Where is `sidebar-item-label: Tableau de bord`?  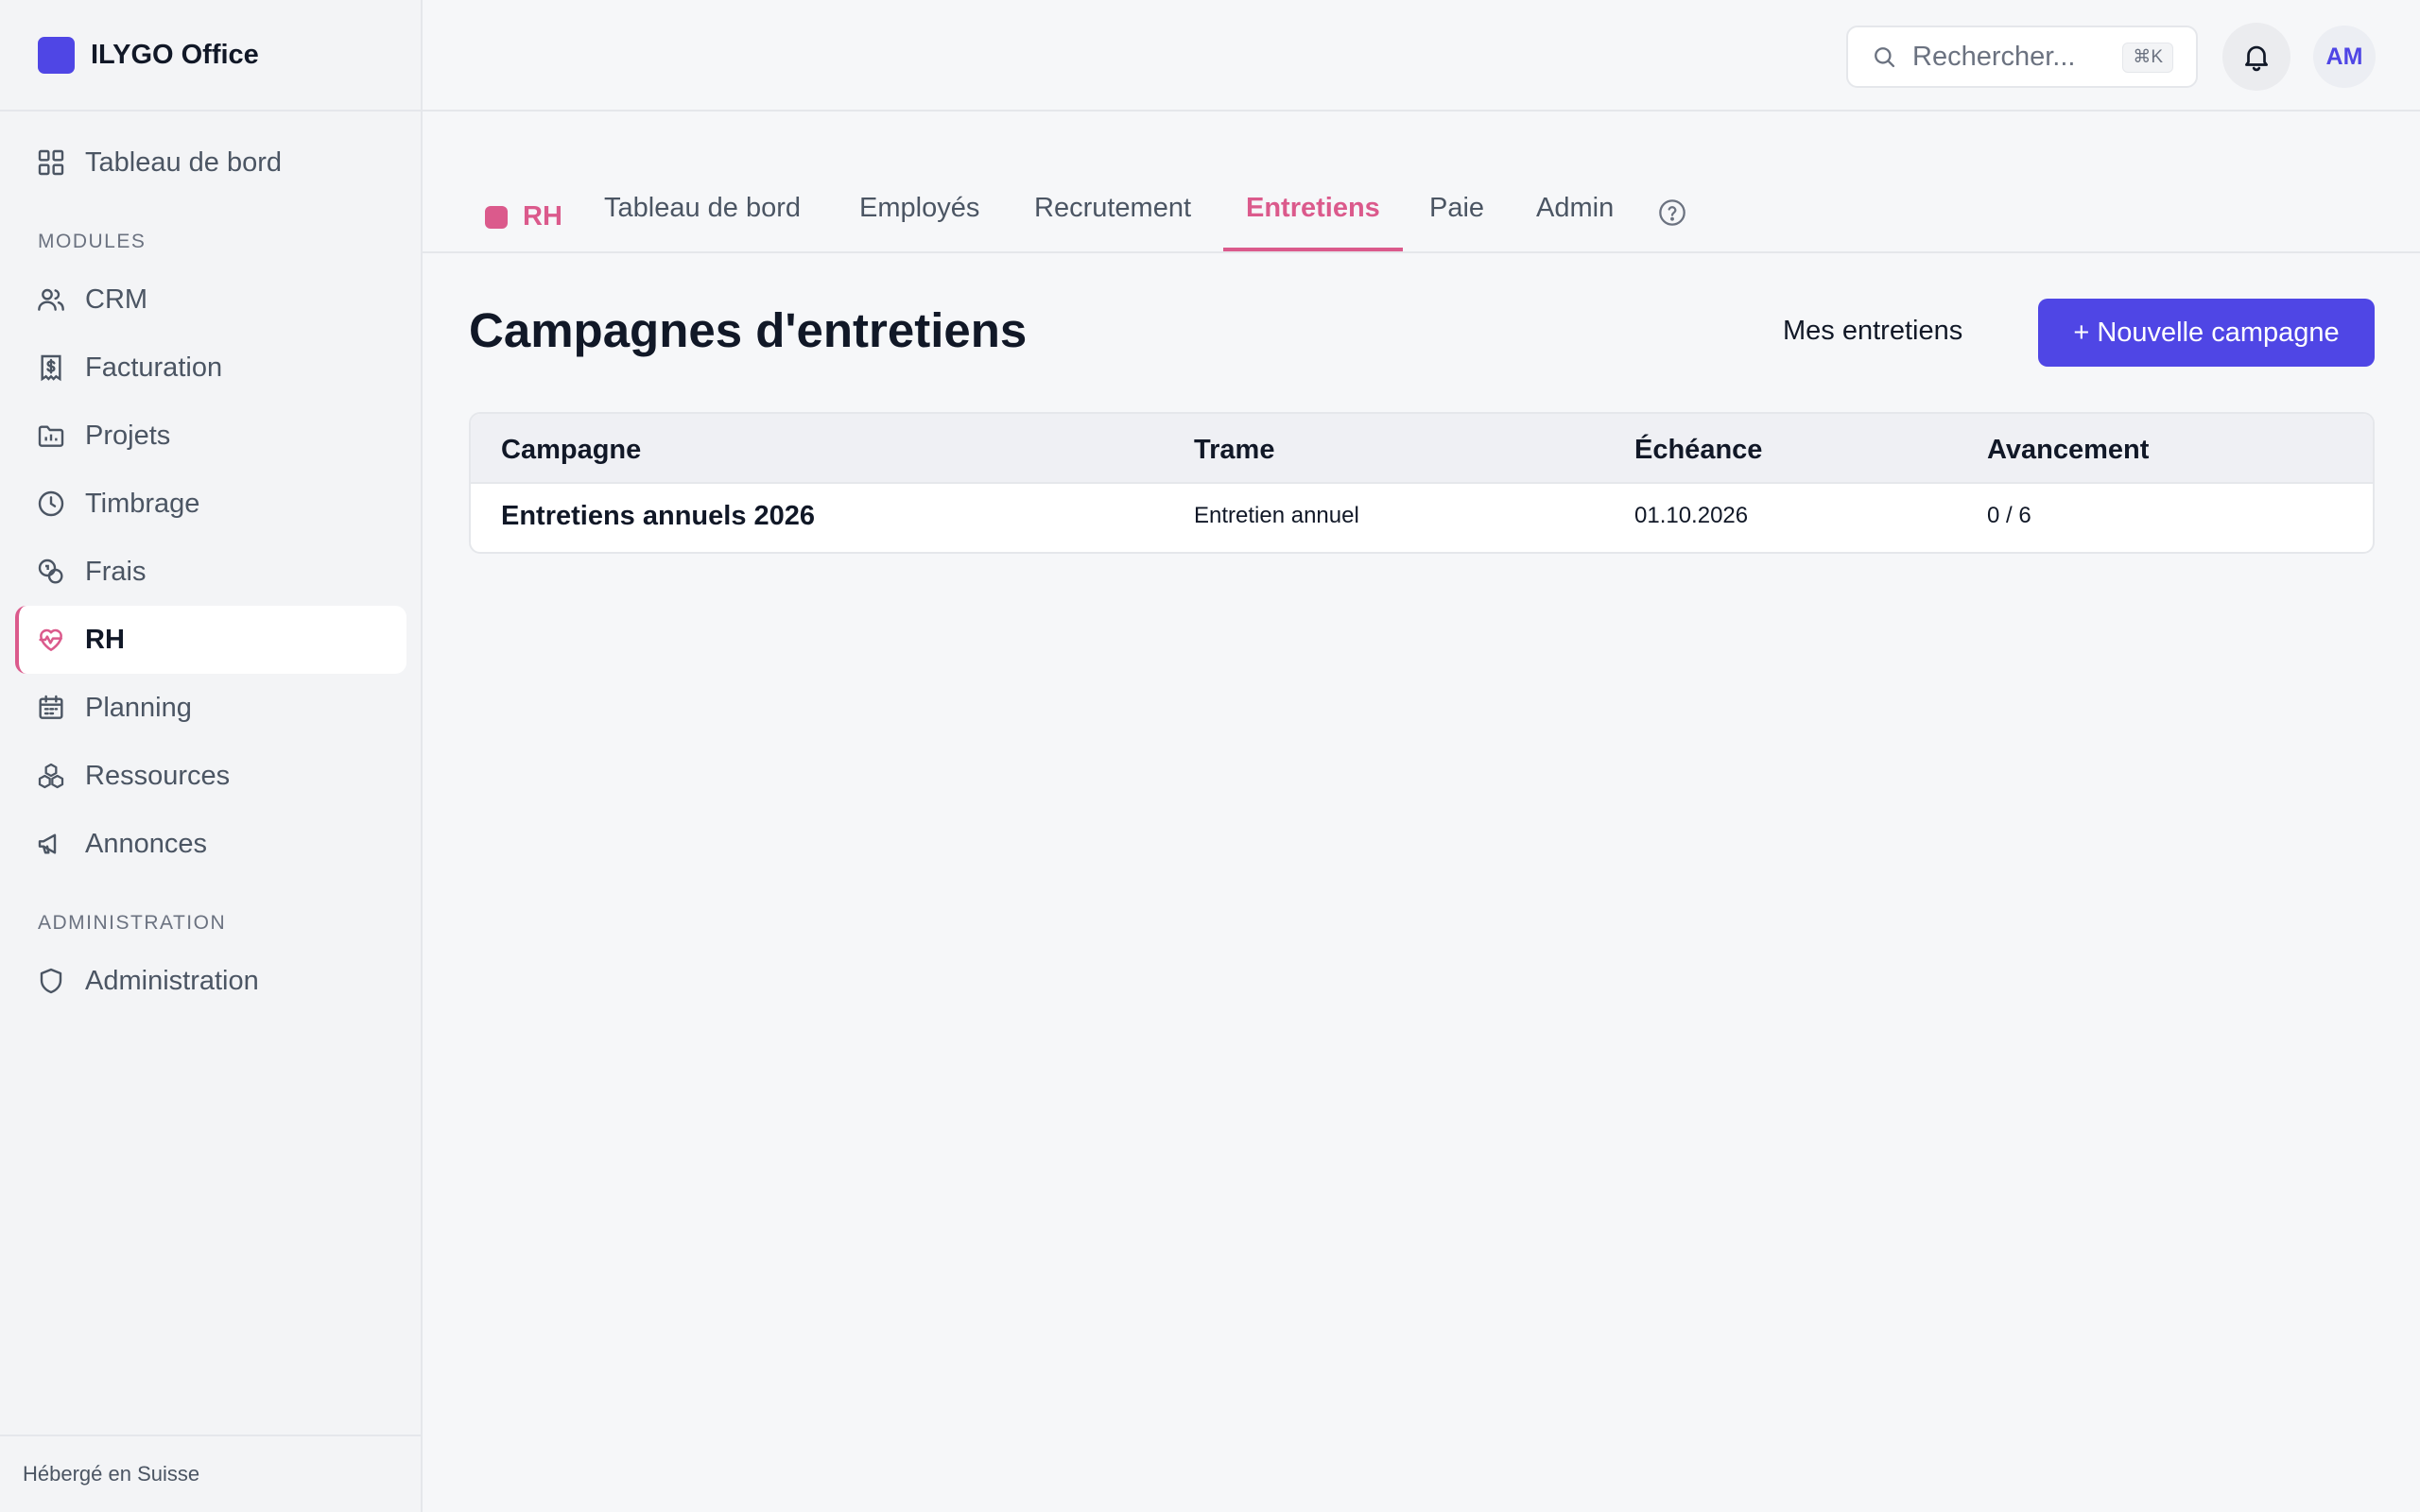
sidebar-item-label: Tableau de bord is located at coordinates (183, 162).